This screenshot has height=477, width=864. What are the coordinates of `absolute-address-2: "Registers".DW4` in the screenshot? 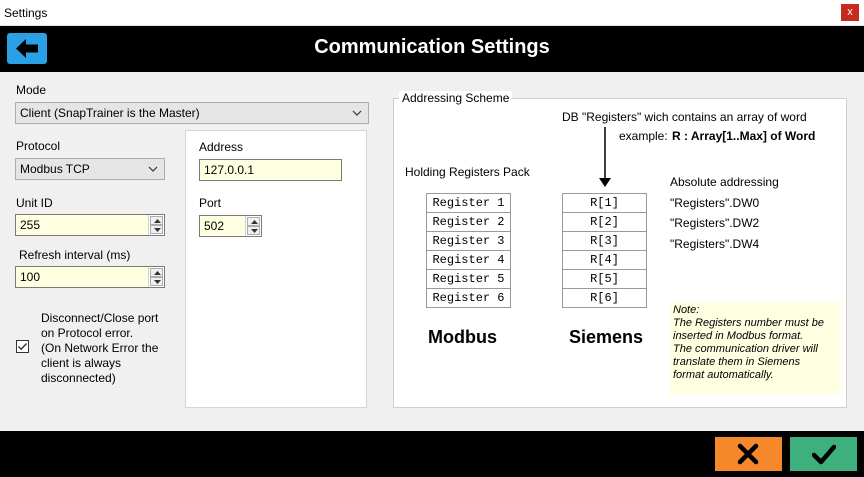 It's located at (715, 244).